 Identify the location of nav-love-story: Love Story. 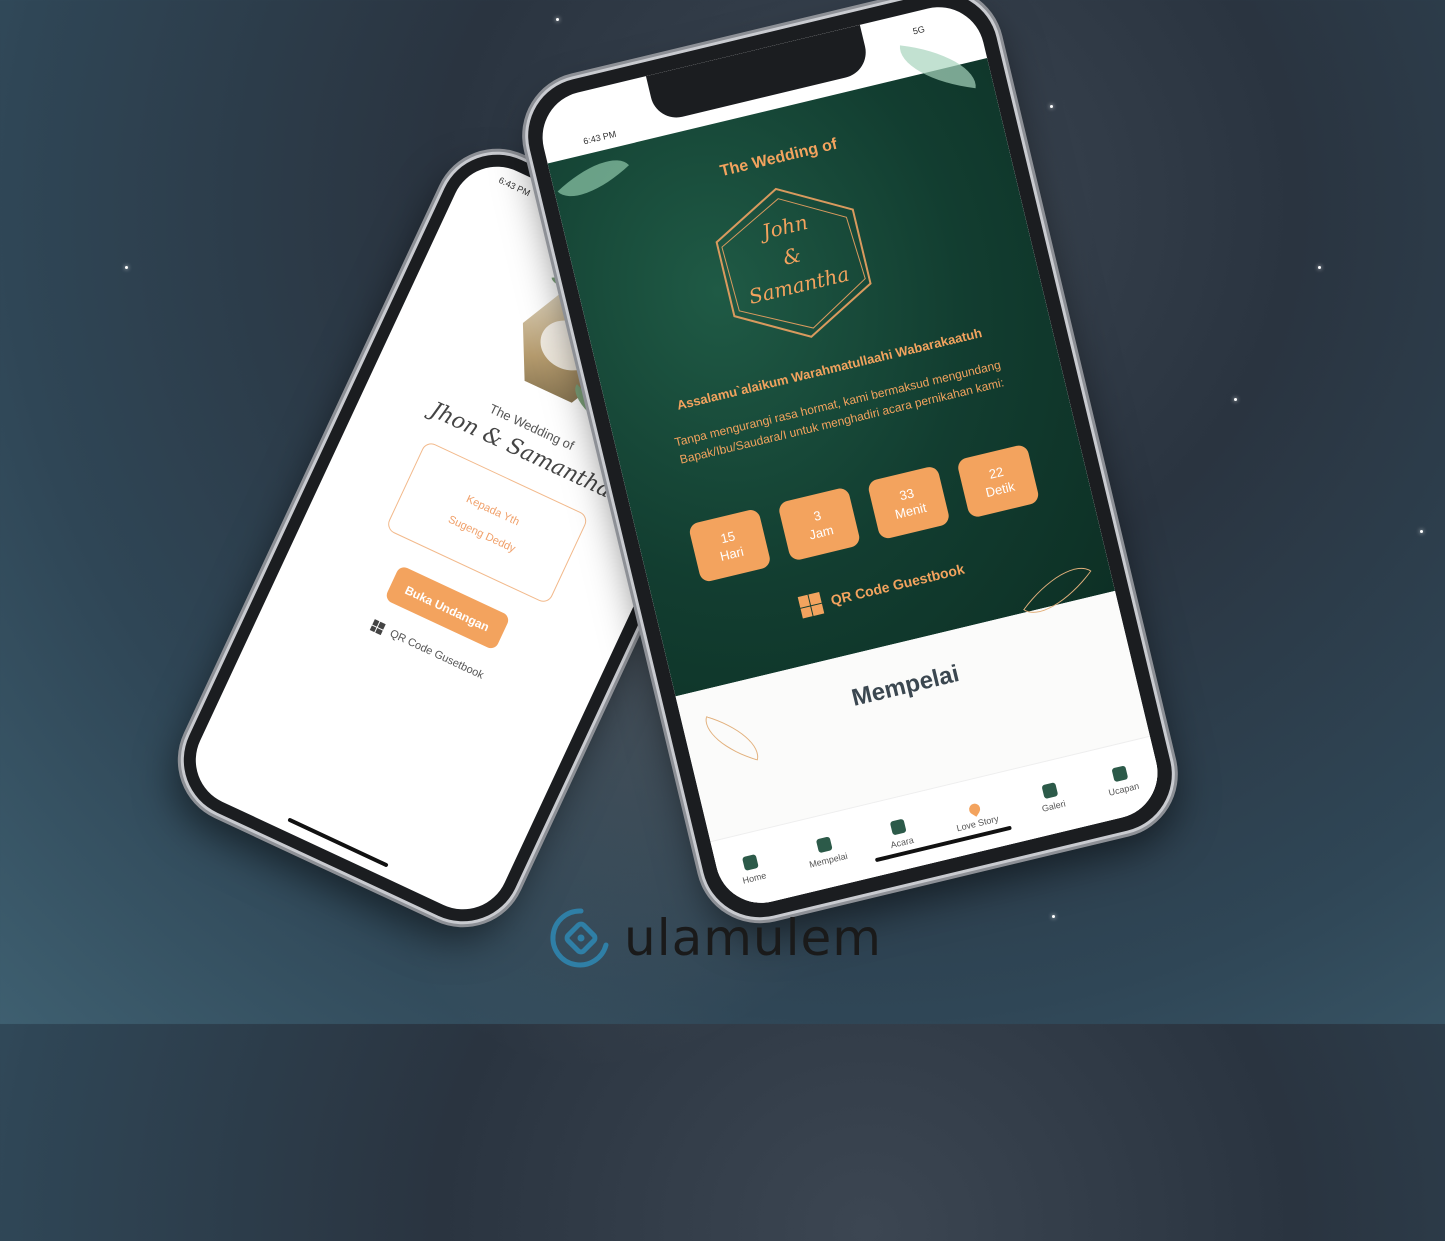
(976, 815).